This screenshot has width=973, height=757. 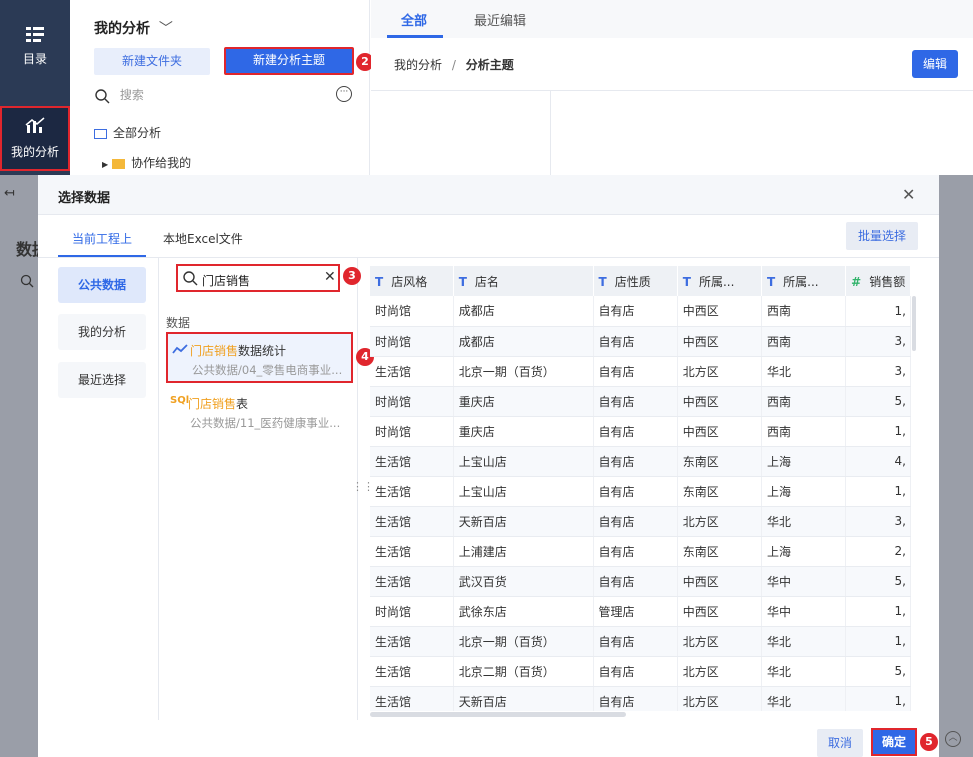 I want to click on tab-active-indicator, so click(x=415, y=36).